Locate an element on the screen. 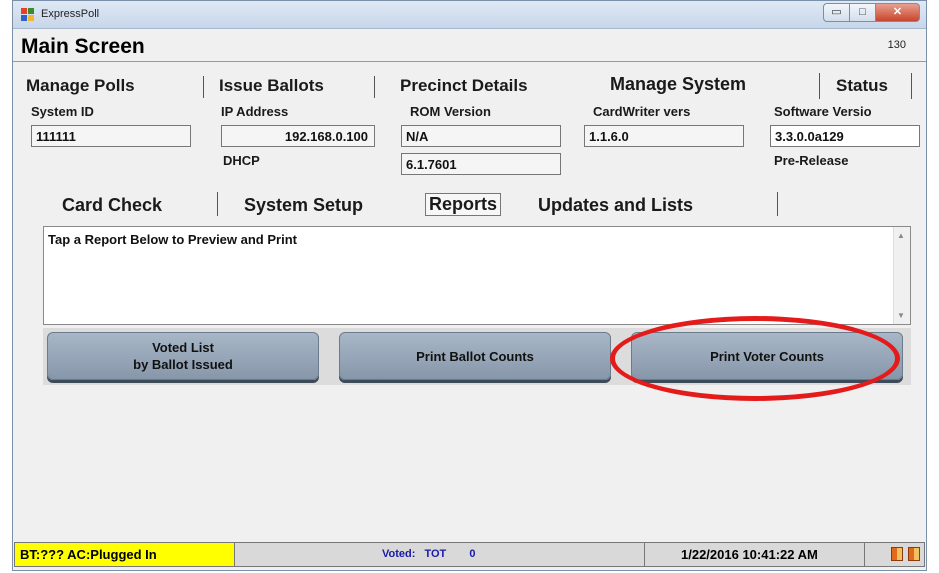  maximize-button: □ is located at coordinates (863, 12).